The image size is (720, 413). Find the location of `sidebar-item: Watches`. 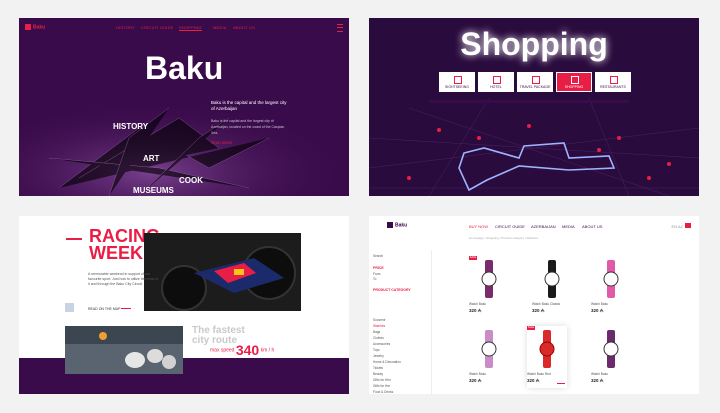

sidebar-item: Watches is located at coordinates (379, 326).